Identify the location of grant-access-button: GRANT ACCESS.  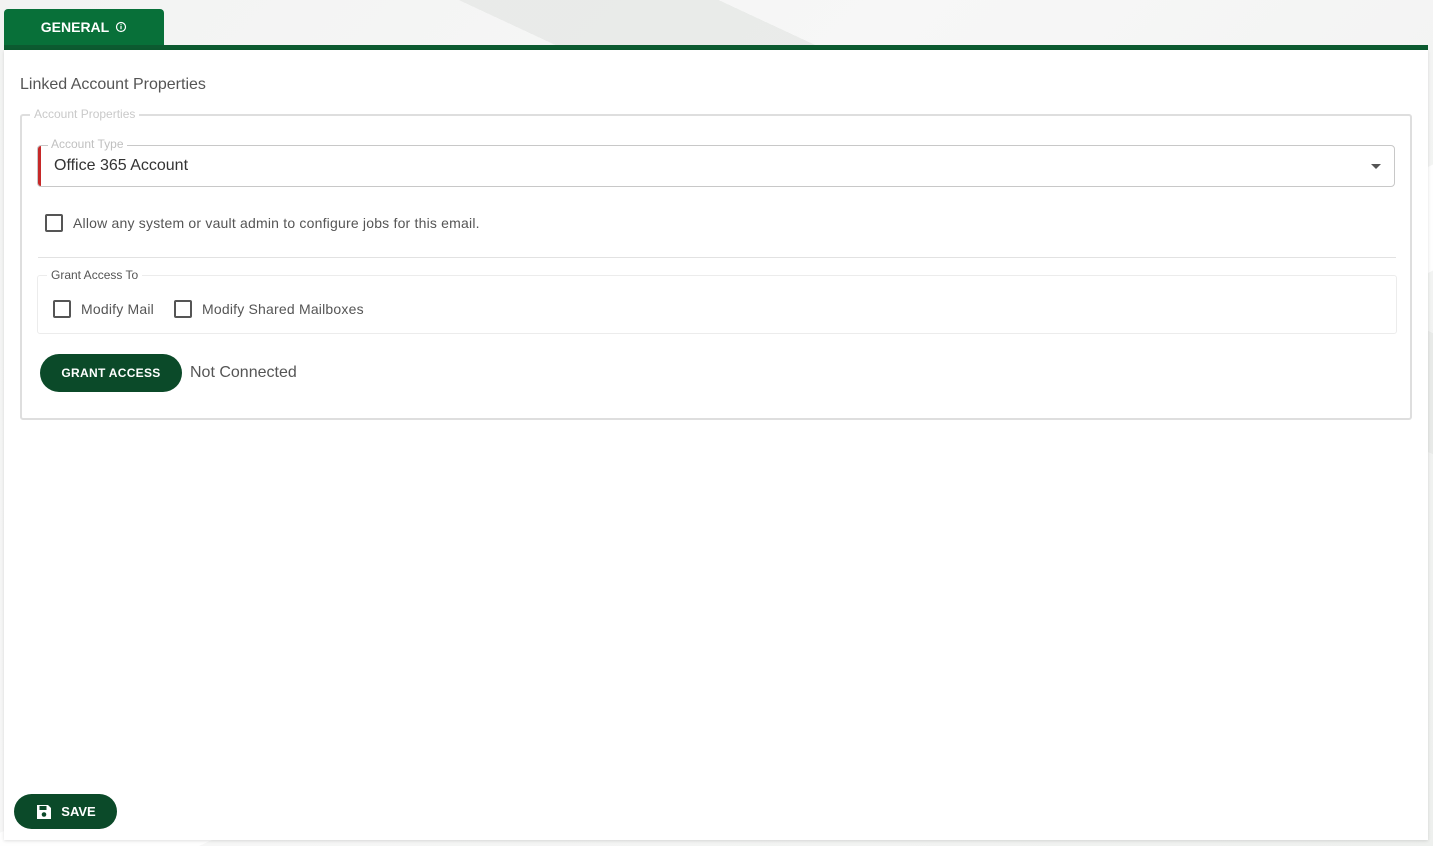
(111, 373).